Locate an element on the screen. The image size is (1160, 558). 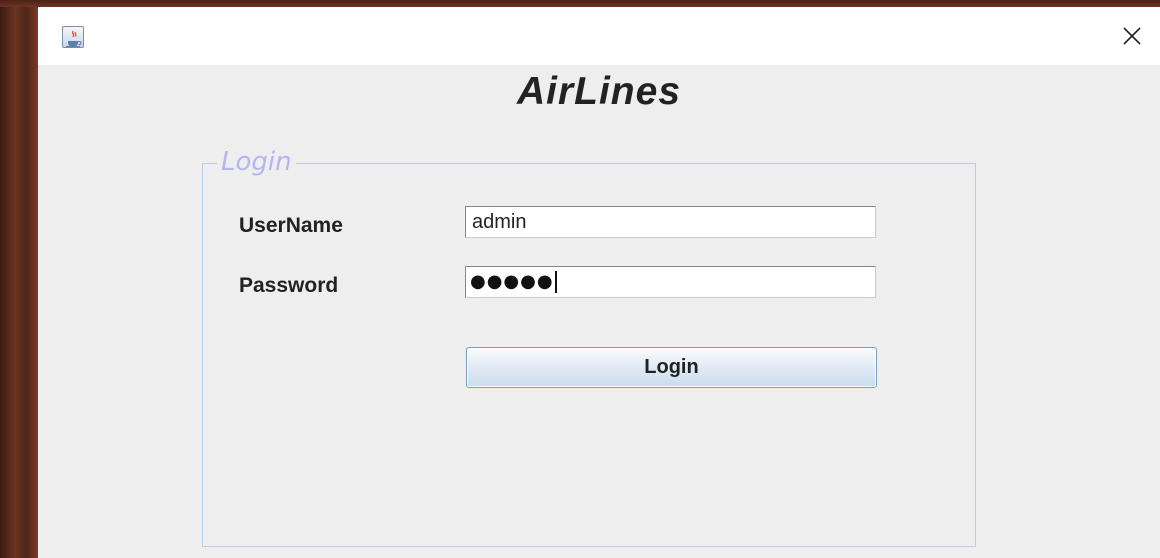
password-label: Password is located at coordinates (289, 285).